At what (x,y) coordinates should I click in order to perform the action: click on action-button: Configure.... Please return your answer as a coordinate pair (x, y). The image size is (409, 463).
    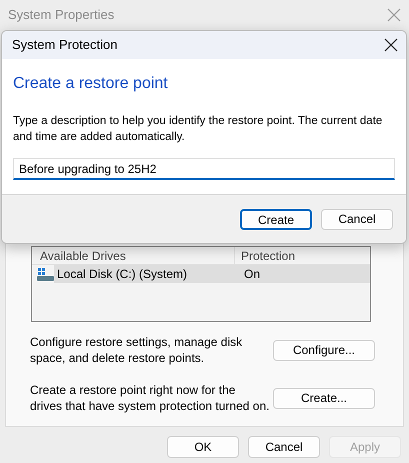
    Looking at the image, I should click on (324, 350).